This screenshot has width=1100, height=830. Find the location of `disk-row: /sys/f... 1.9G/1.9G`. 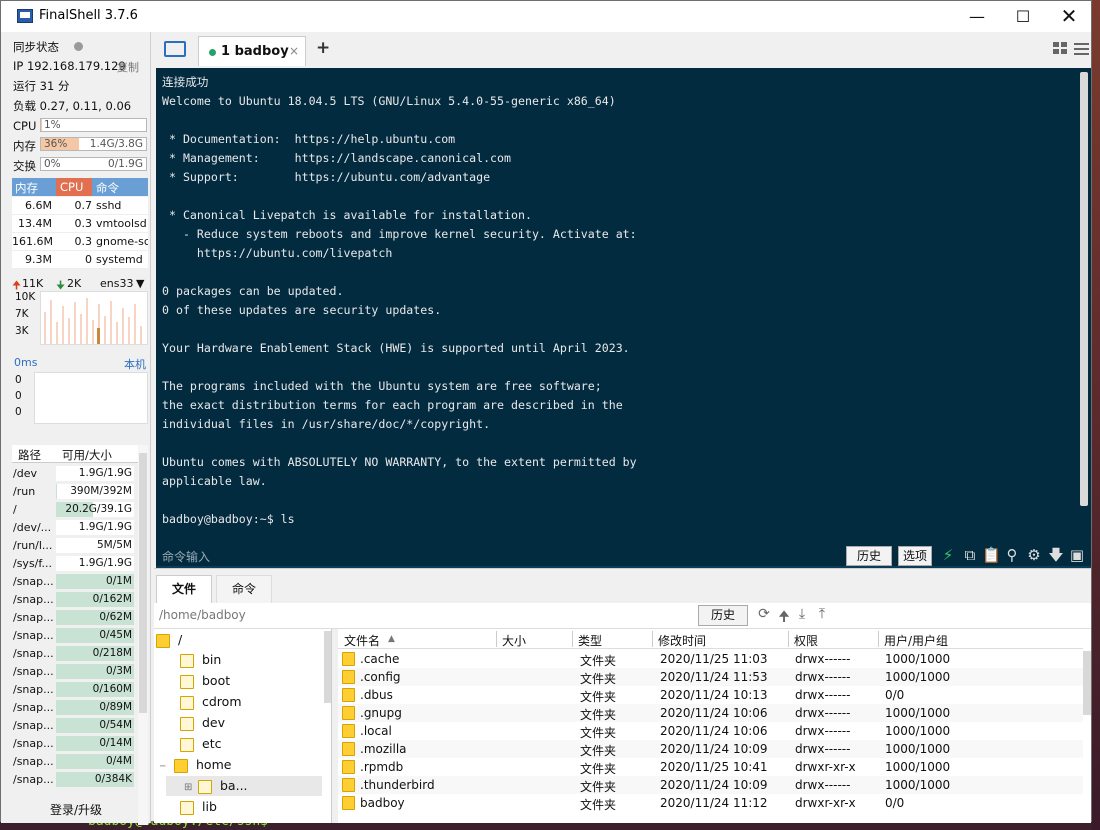

disk-row: /sys/f... 1.9G/1.9G is located at coordinates (80, 564).